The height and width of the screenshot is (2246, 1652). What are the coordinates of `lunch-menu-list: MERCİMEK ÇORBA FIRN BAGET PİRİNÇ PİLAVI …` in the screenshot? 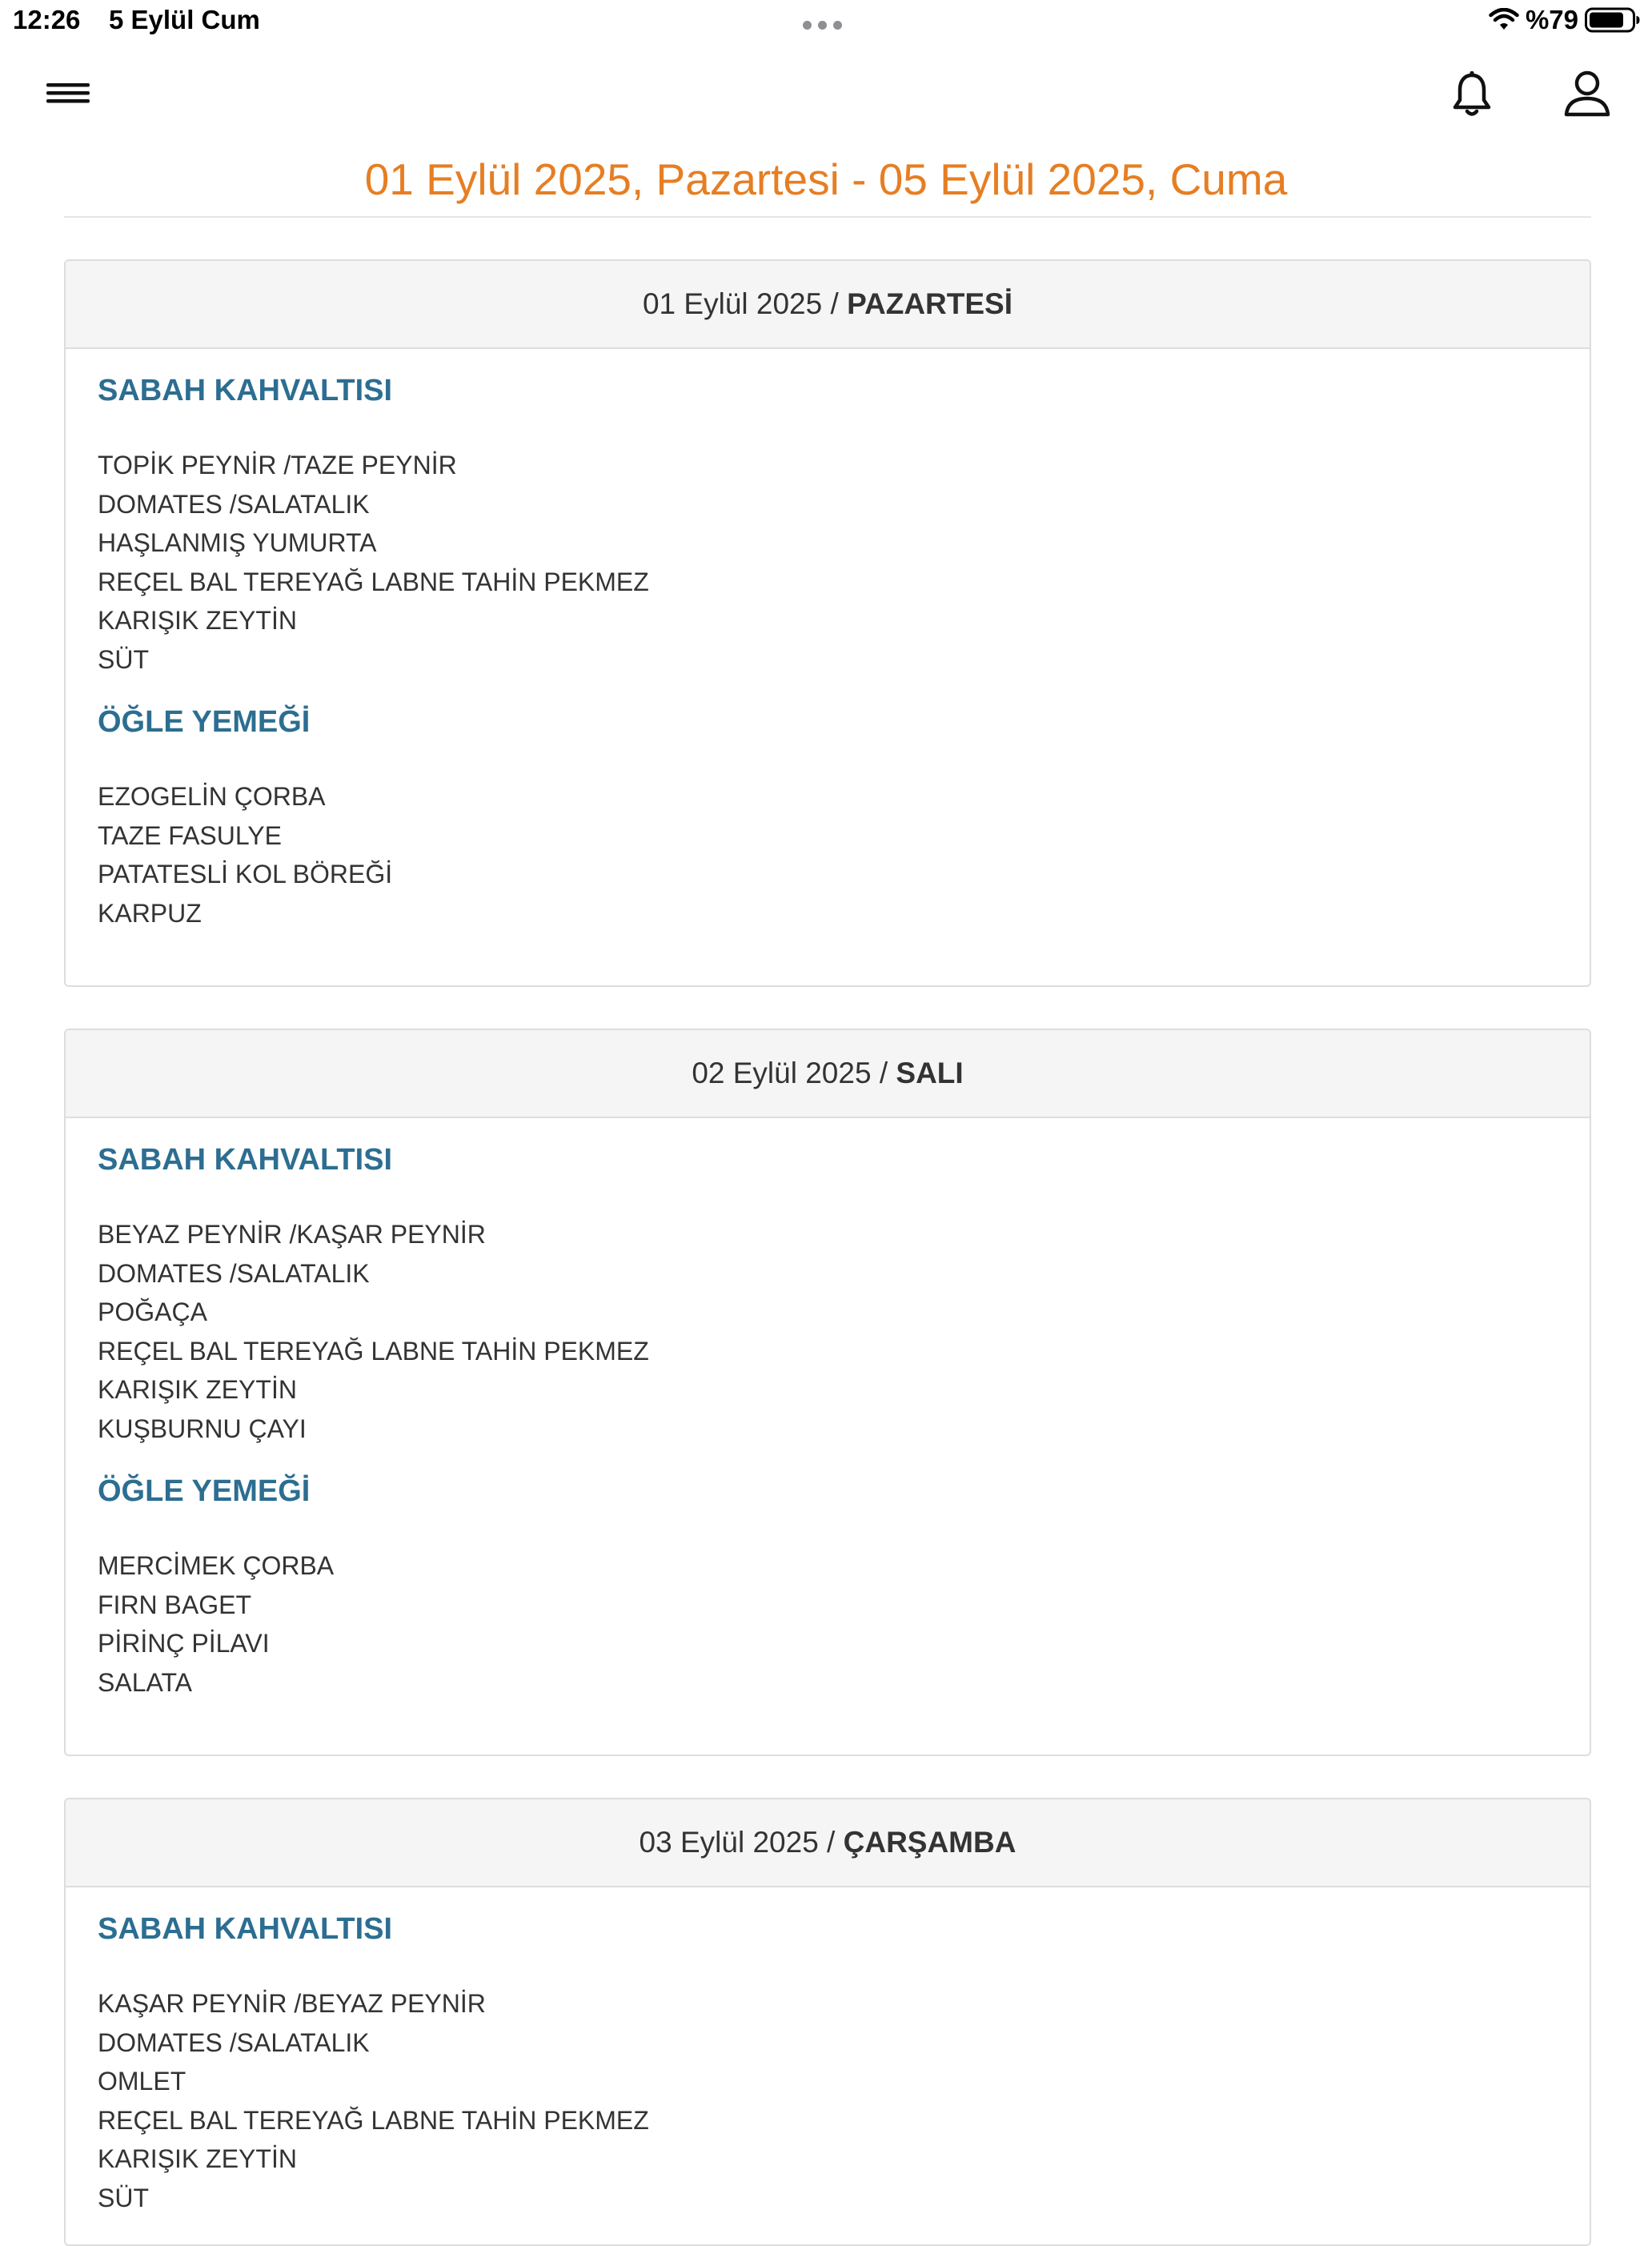 It's located at (828, 1624).